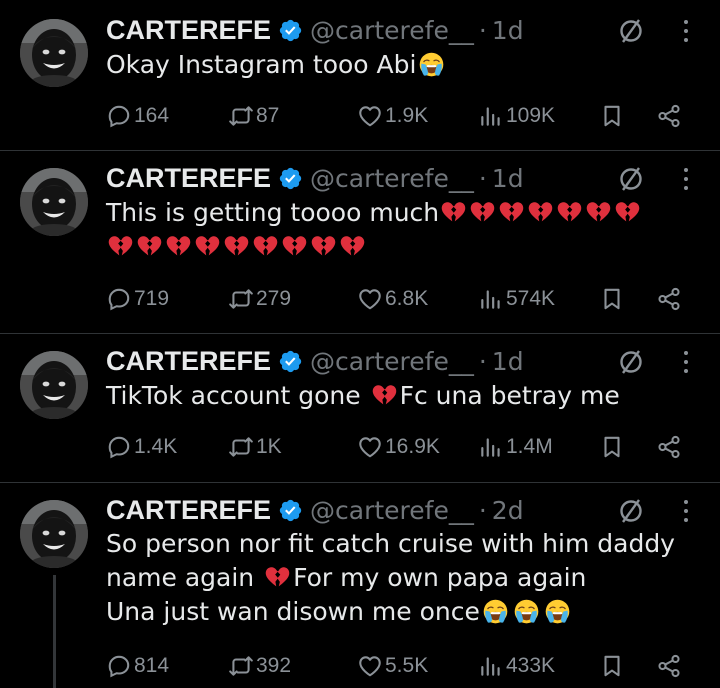 This screenshot has height=688, width=720. Describe the element at coordinates (531, 115) in the screenshot. I see `view-count: 109K` at that location.